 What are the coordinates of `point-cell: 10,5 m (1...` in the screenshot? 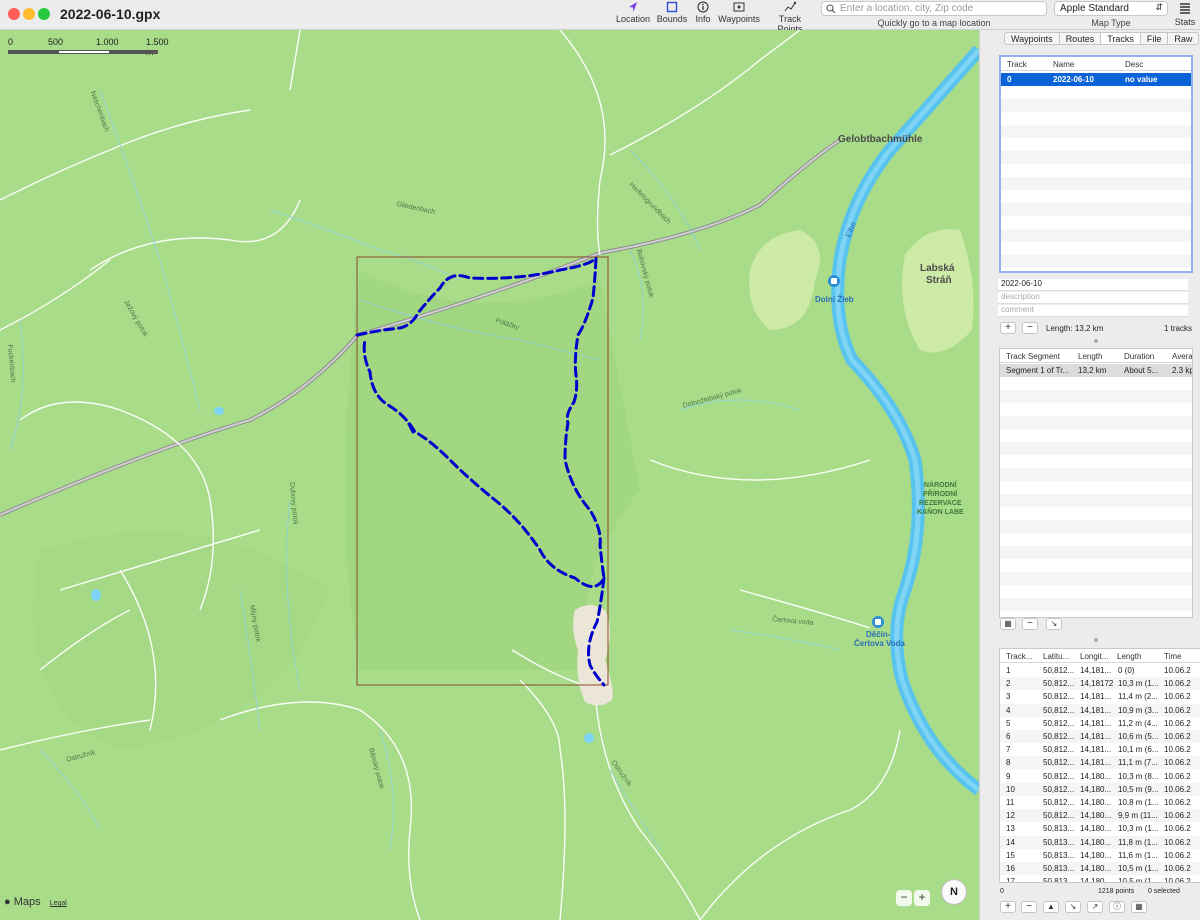 It's located at (1138, 868).